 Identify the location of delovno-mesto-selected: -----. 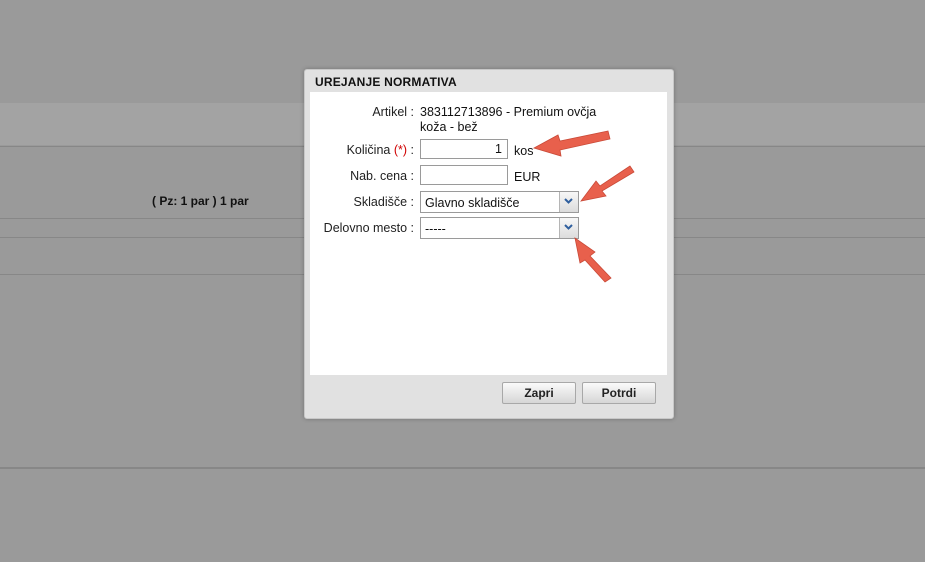
(435, 229).